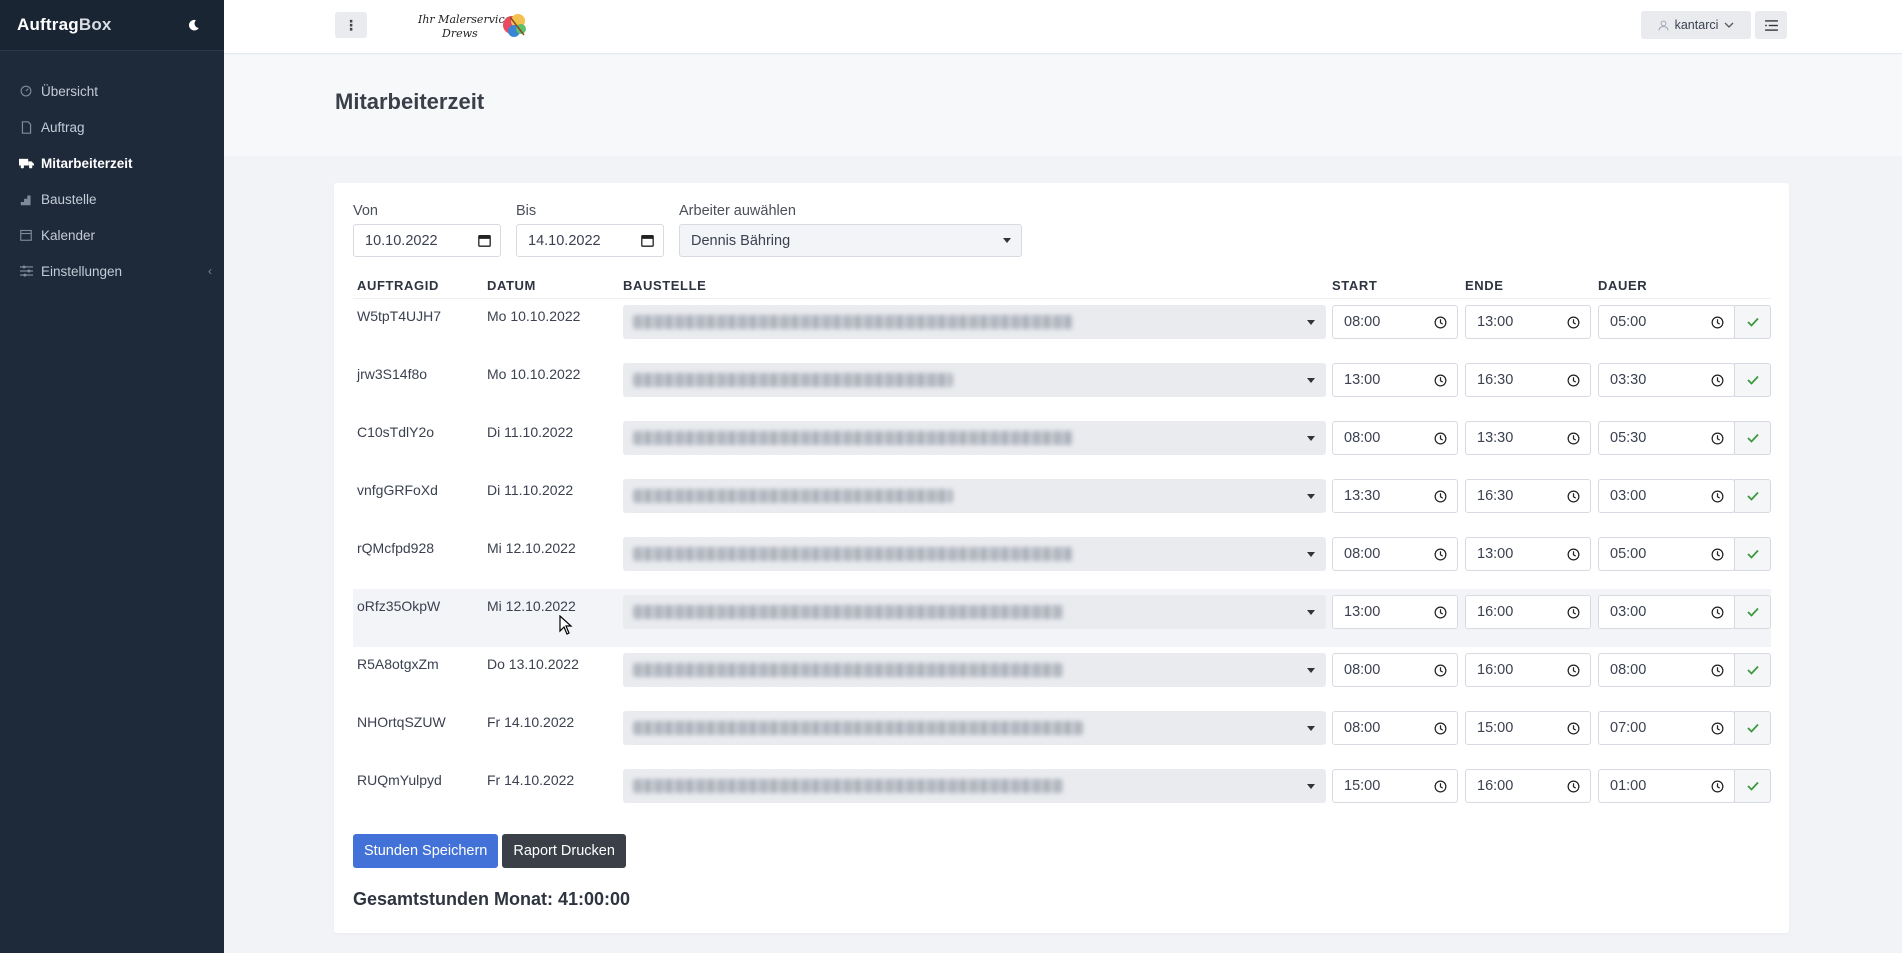 The width and height of the screenshot is (1902, 953). What do you see at coordinates (1771, 25) in the screenshot?
I see `menu-toggle-button` at bounding box center [1771, 25].